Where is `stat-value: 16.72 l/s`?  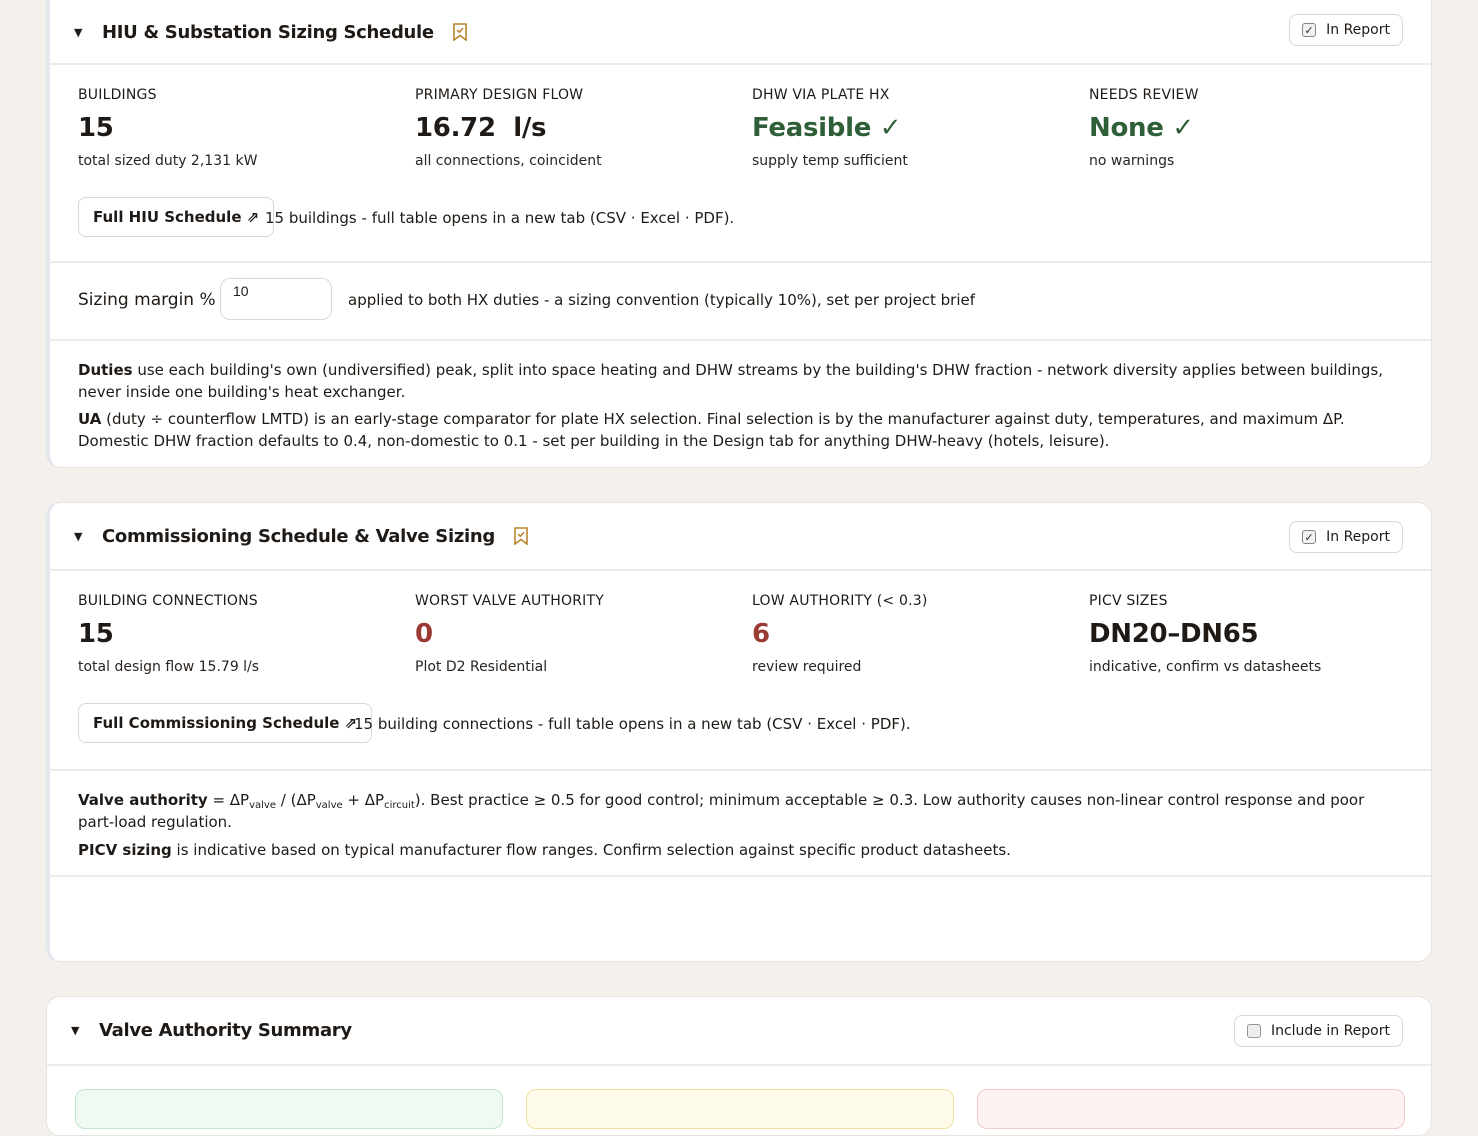 stat-value: 16.72 l/s is located at coordinates (481, 128).